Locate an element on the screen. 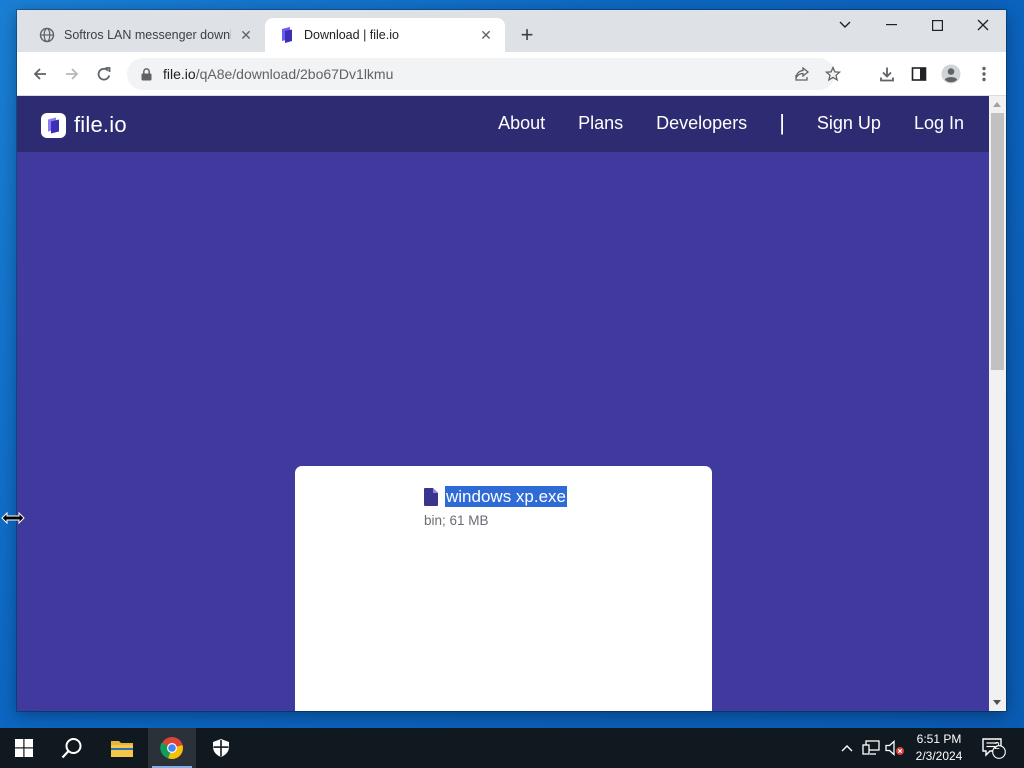 This screenshot has width=1024, height=768. notifications-button: 2 is located at coordinates (994, 748).